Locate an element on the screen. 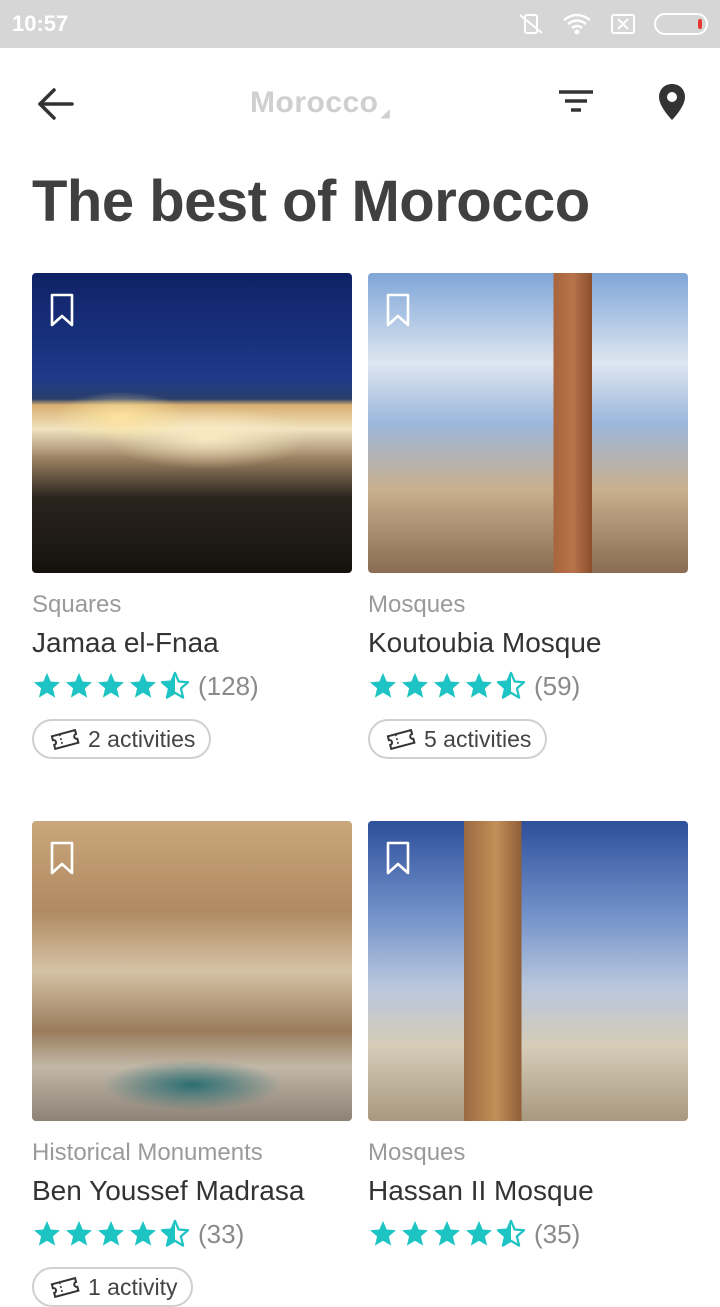 This screenshot has height=1307, width=720. vibrate-off-icon is located at coordinates (531, 24).